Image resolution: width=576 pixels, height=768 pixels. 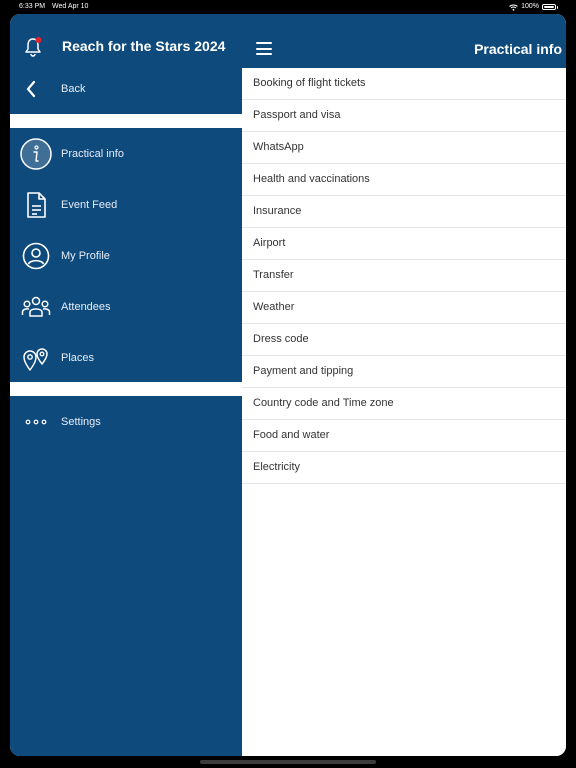 What do you see at coordinates (404, 84) in the screenshot?
I see `list-item: Booking of flight tickets` at bounding box center [404, 84].